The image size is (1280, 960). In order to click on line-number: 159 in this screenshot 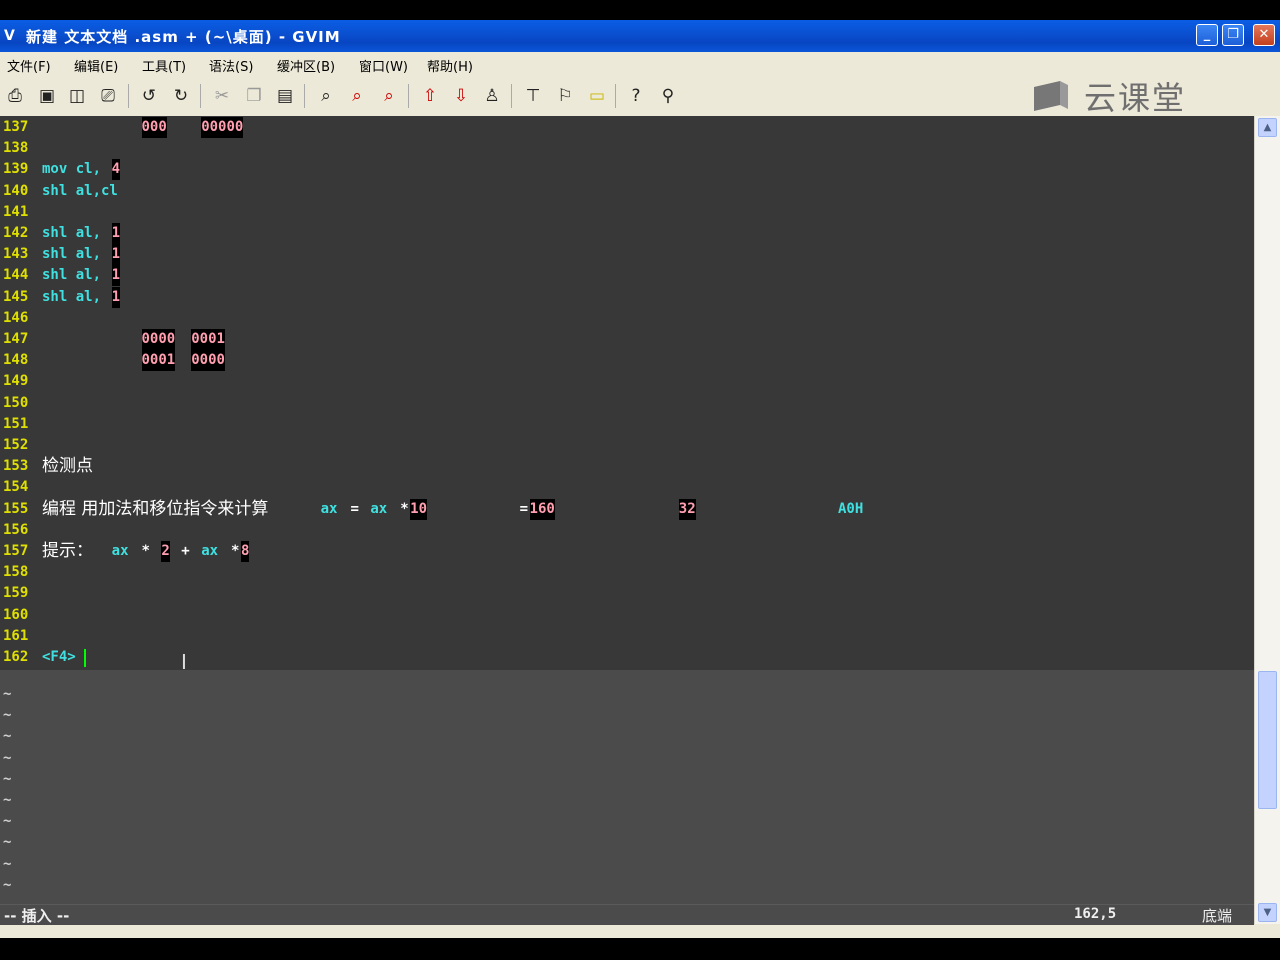, I will do `click(16, 593)`.